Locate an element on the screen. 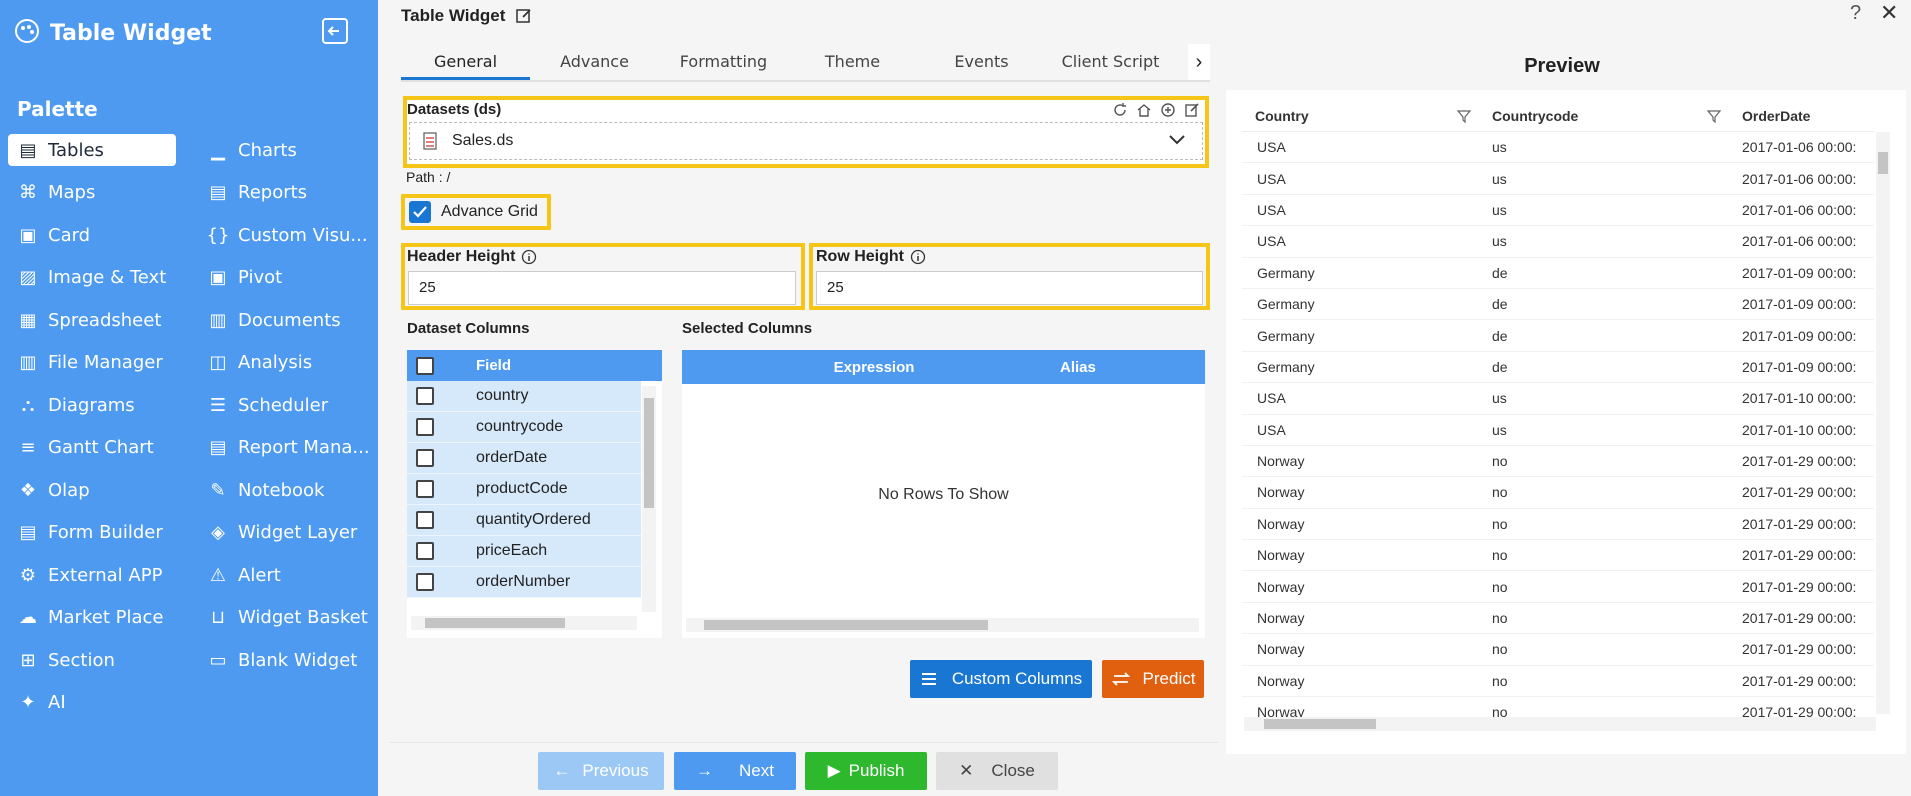 The width and height of the screenshot is (1911, 796). edit-dataset-icon is located at coordinates (1192, 110).